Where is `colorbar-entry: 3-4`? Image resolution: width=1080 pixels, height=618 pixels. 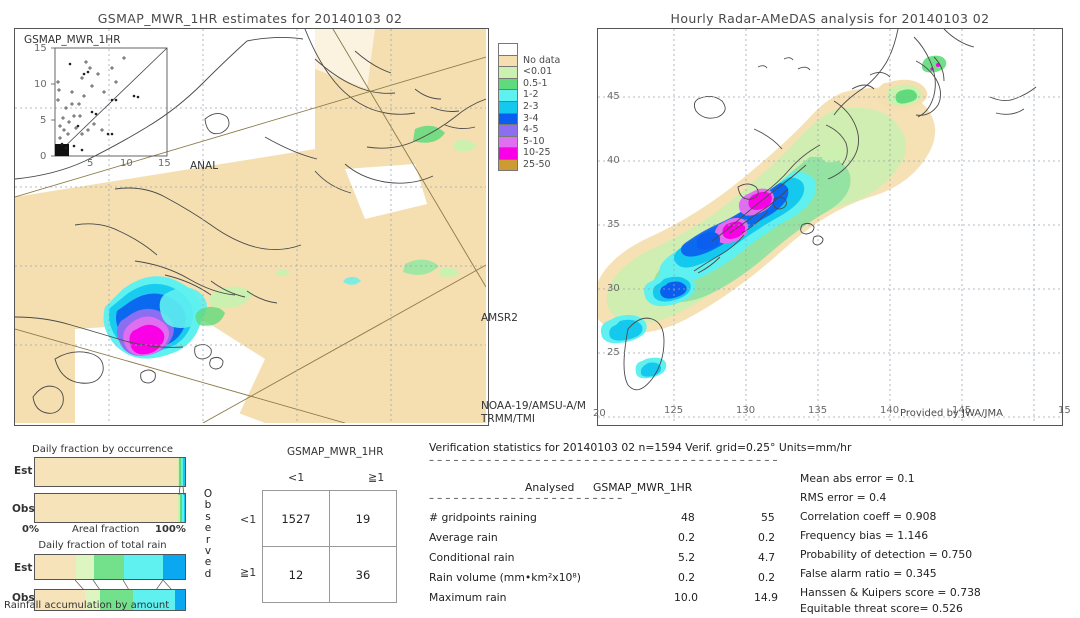
colorbar-entry: 3-4 is located at coordinates (529, 118).